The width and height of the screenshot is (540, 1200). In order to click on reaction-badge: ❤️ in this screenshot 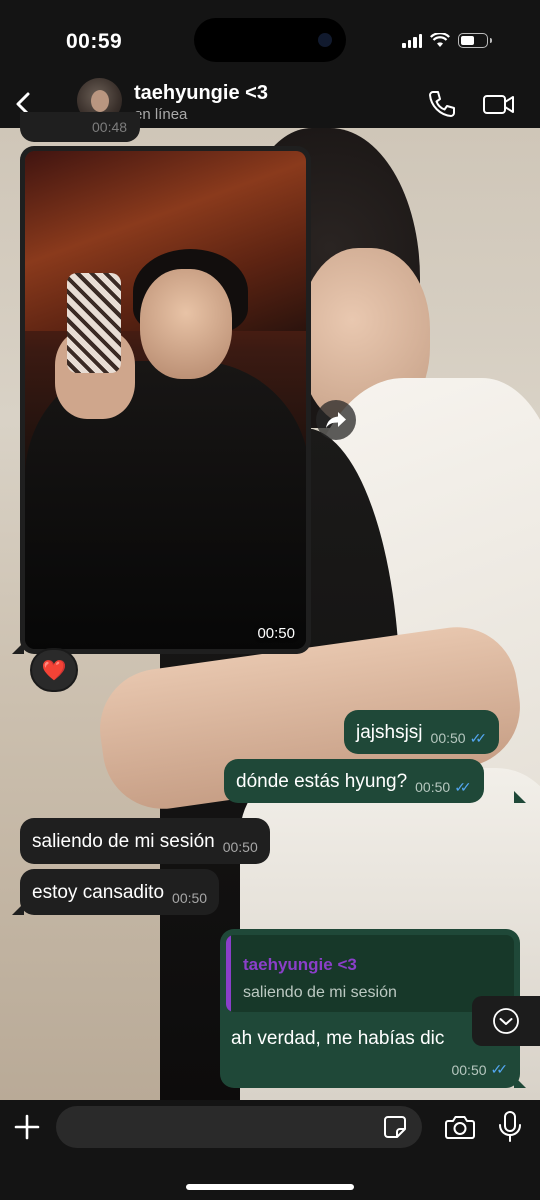, I will do `click(54, 670)`.